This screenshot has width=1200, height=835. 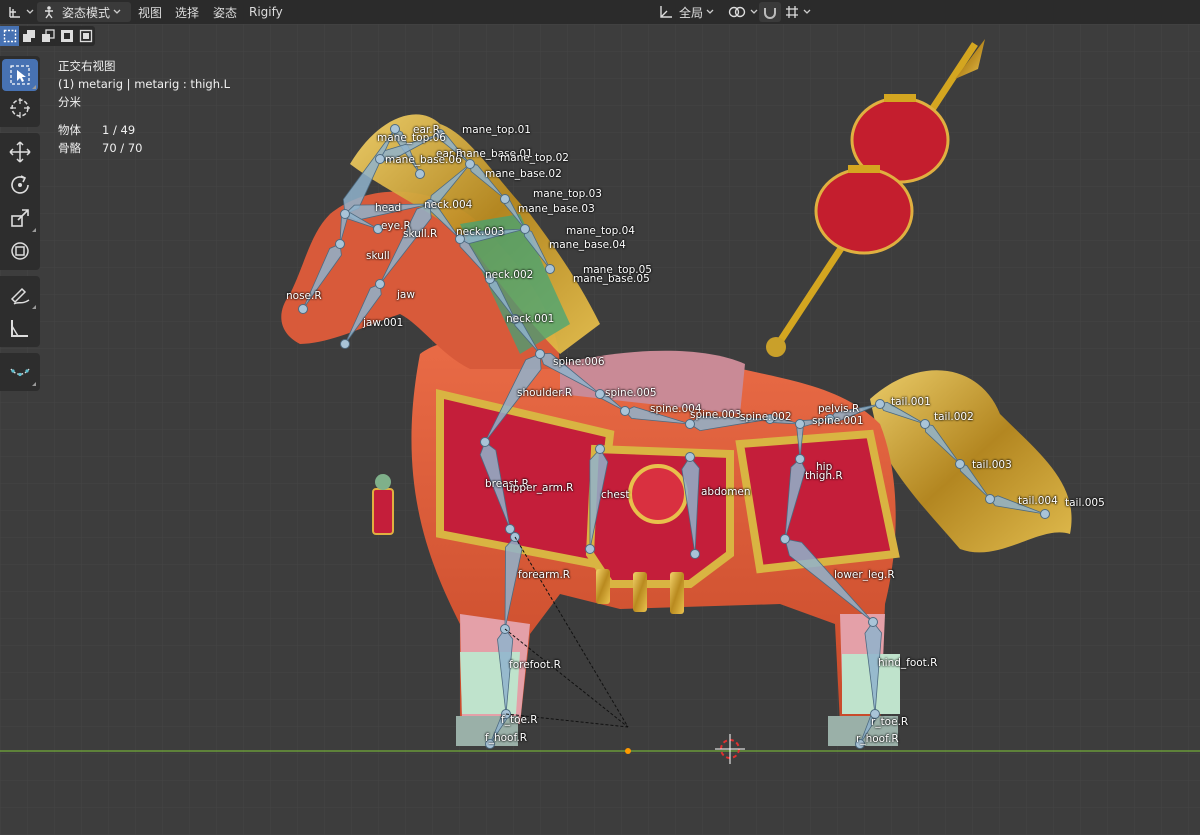 I want to click on orientation-axes-icon, so click(x=666, y=12).